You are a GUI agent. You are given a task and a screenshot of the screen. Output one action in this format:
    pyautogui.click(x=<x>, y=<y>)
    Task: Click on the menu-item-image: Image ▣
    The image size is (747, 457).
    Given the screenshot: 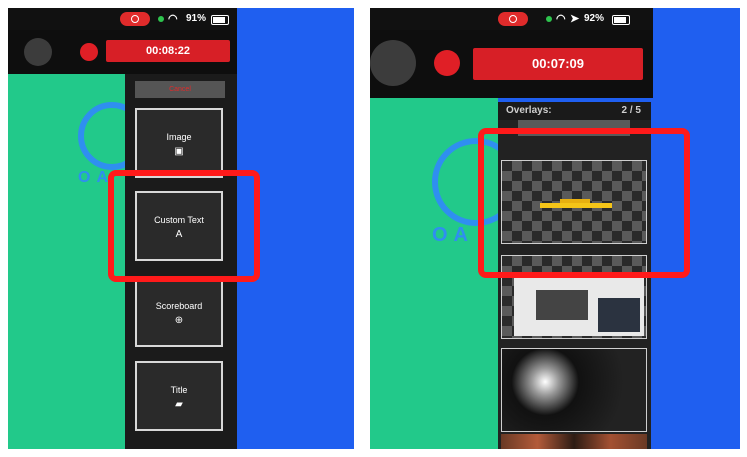 What is the action you would take?
    pyautogui.click(x=179, y=143)
    